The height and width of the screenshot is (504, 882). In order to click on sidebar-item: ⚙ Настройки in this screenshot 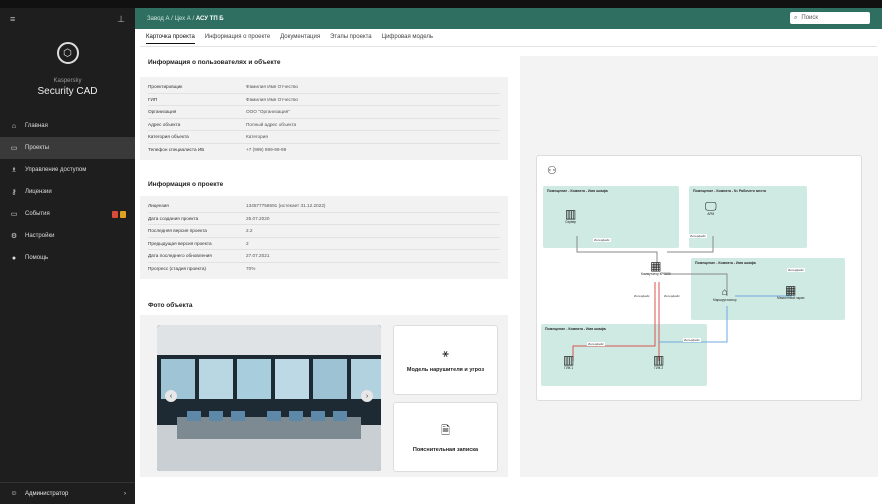, I will do `click(67, 236)`.